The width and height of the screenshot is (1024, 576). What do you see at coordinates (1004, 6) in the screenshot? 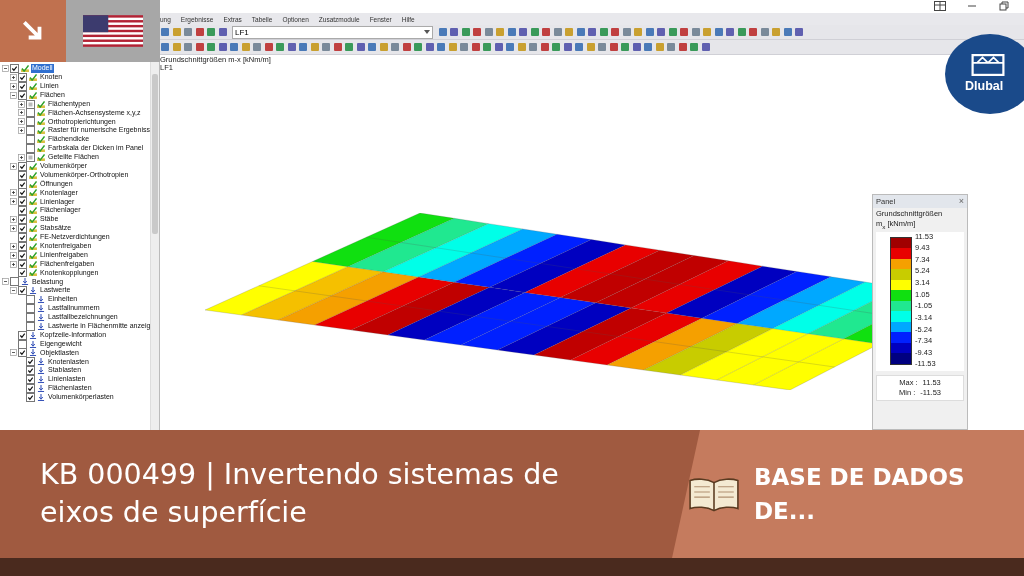
I see `restore-icon` at bounding box center [1004, 6].